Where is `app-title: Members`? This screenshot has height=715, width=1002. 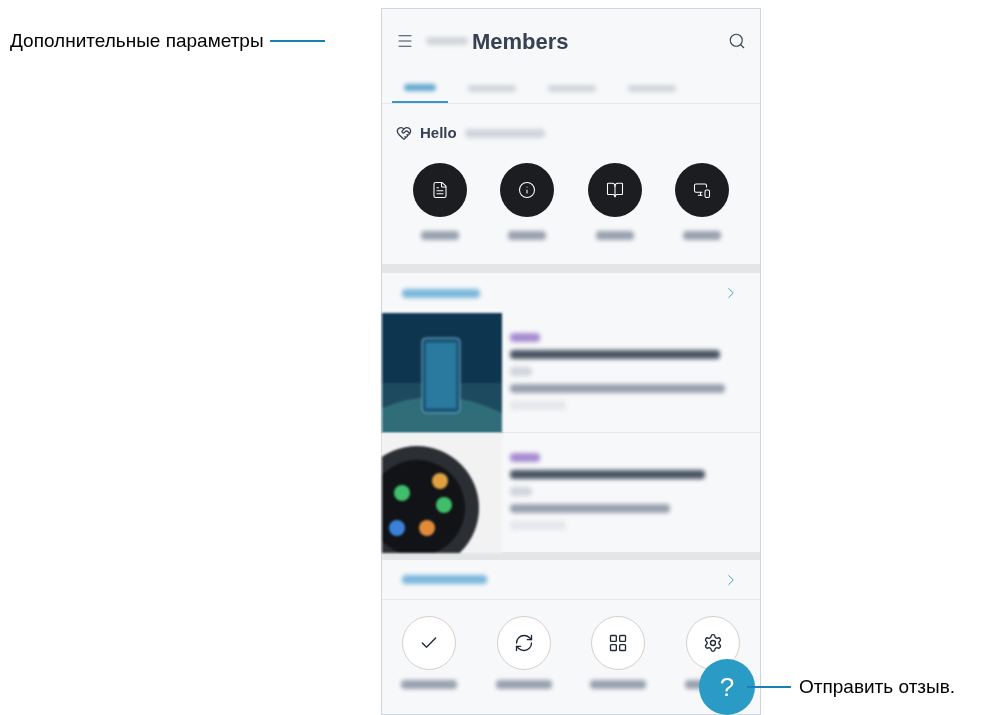
app-title: Members is located at coordinates (520, 41).